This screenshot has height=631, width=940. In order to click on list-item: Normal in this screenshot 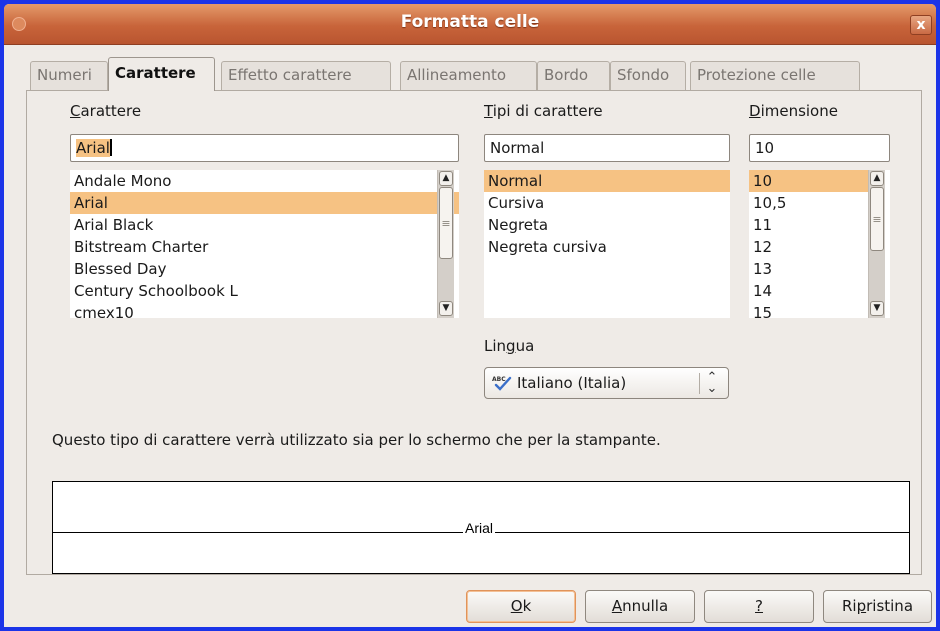, I will do `click(607, 181)`.